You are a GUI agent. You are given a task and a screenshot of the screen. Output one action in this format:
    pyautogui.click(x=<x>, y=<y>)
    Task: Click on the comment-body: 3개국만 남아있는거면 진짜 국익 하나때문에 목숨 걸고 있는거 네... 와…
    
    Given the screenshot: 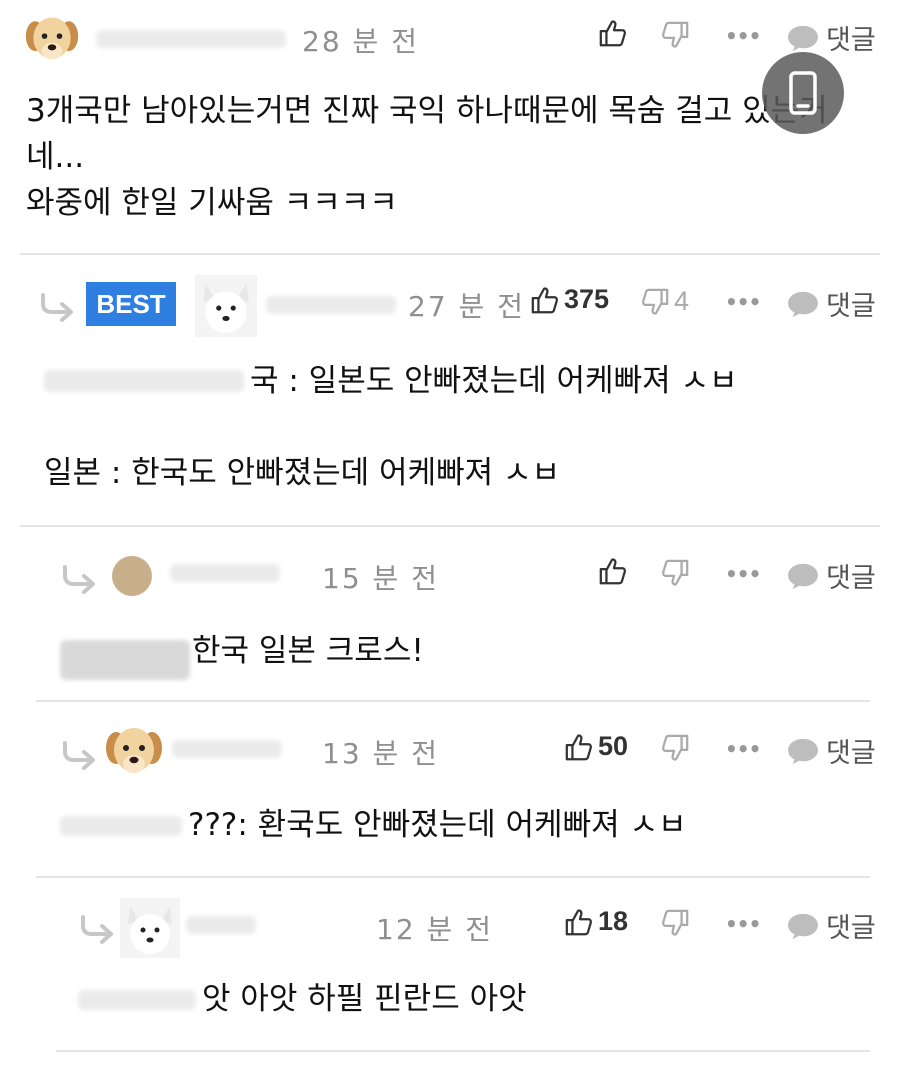 What is the action you would take?
    pyautogui.click(x=446, y=157)
    